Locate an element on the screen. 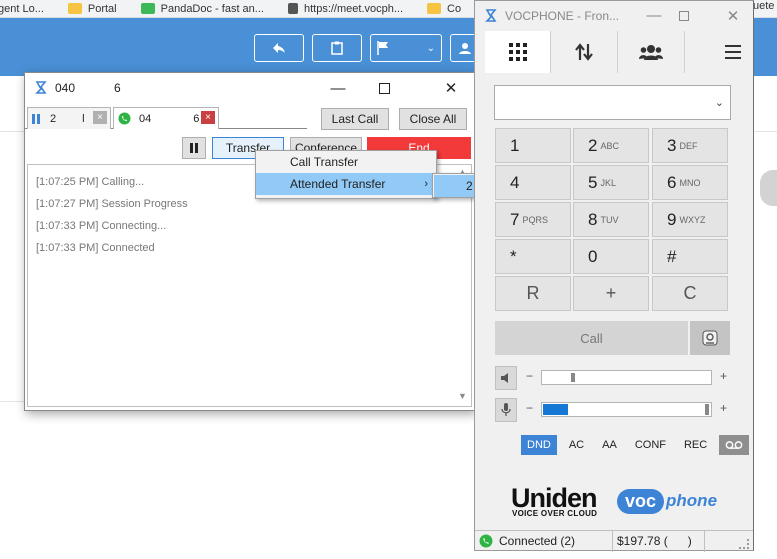 The height and width of the screenshot is (559, 777). pause-icon is located at coordinates (191, 148).